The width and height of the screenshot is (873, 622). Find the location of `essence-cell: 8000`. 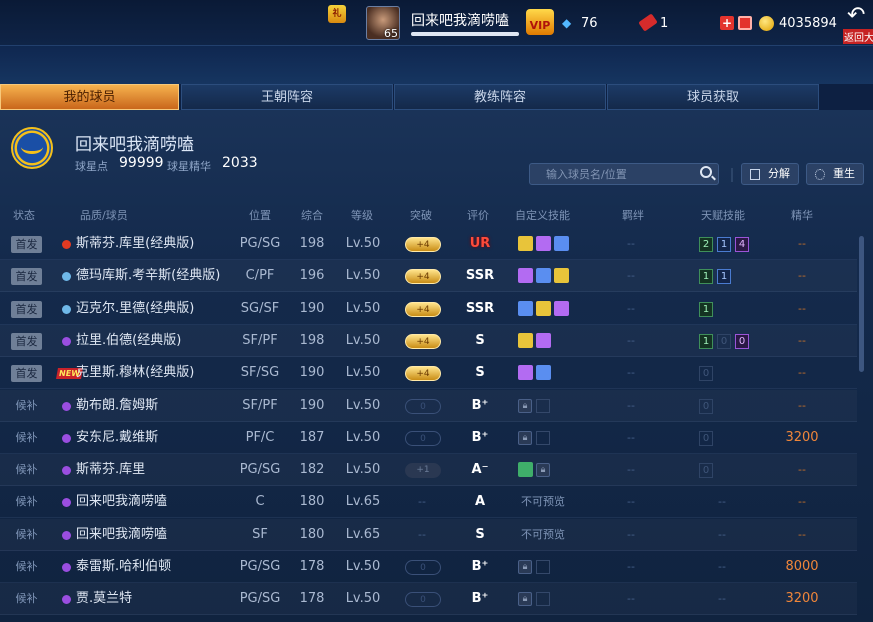

essence-cell: 8000 is located at coordinates (802, 566).